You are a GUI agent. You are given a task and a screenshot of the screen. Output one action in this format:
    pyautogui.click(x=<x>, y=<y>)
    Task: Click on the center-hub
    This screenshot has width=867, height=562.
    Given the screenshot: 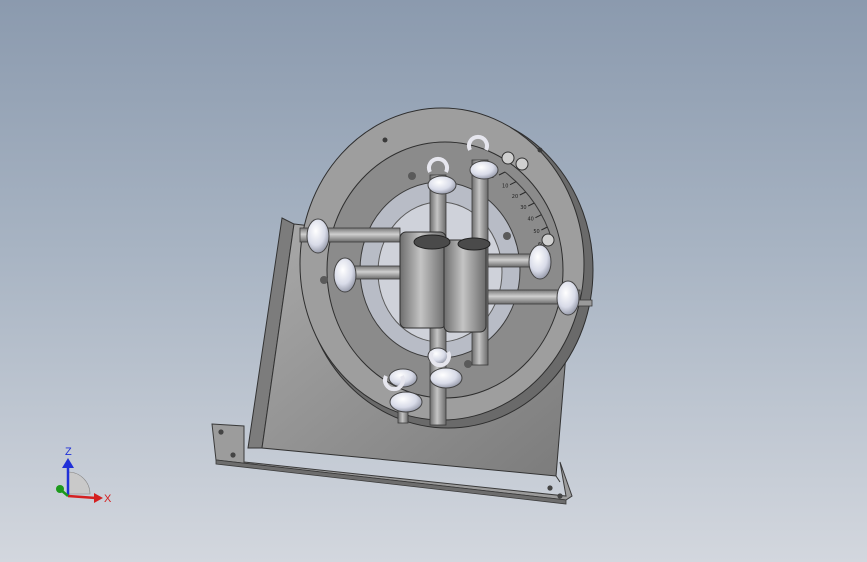 What is the action you would take?
    pyautogui.click(x=445, y=282)
    